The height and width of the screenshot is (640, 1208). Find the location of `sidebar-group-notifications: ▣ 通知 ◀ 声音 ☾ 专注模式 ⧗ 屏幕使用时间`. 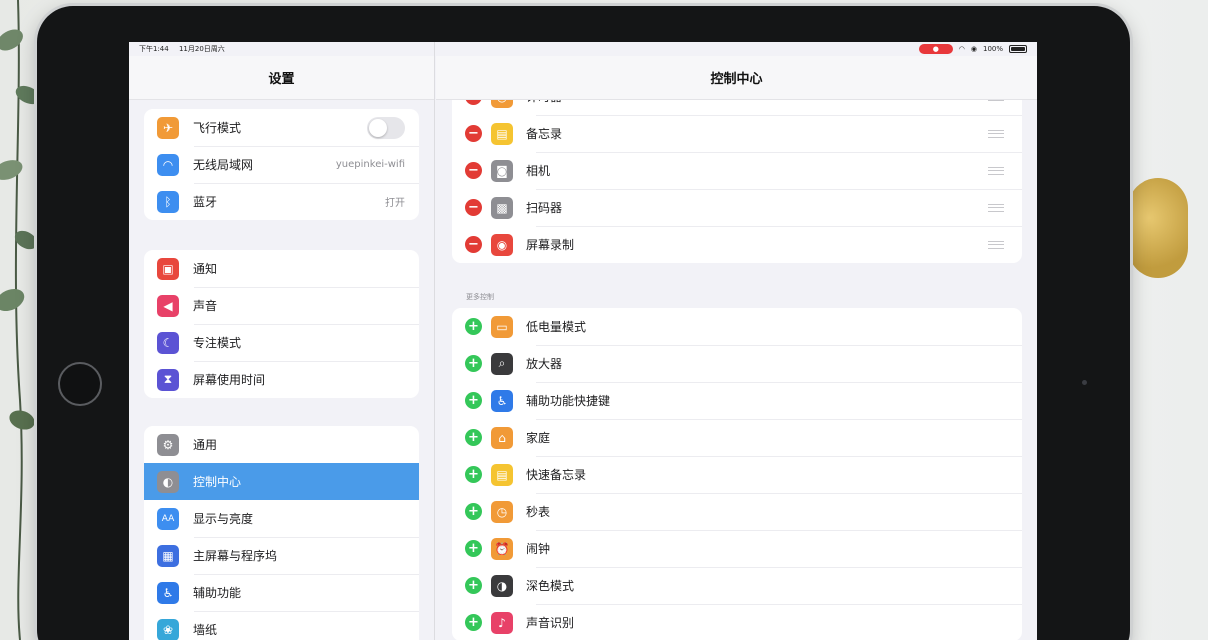

sidebar-group-notifications: ▣ 通知 ◀ 声音 ☾ 专注模式 ⧗ 屏幕使用时间 is located at coordinates (281, 324).